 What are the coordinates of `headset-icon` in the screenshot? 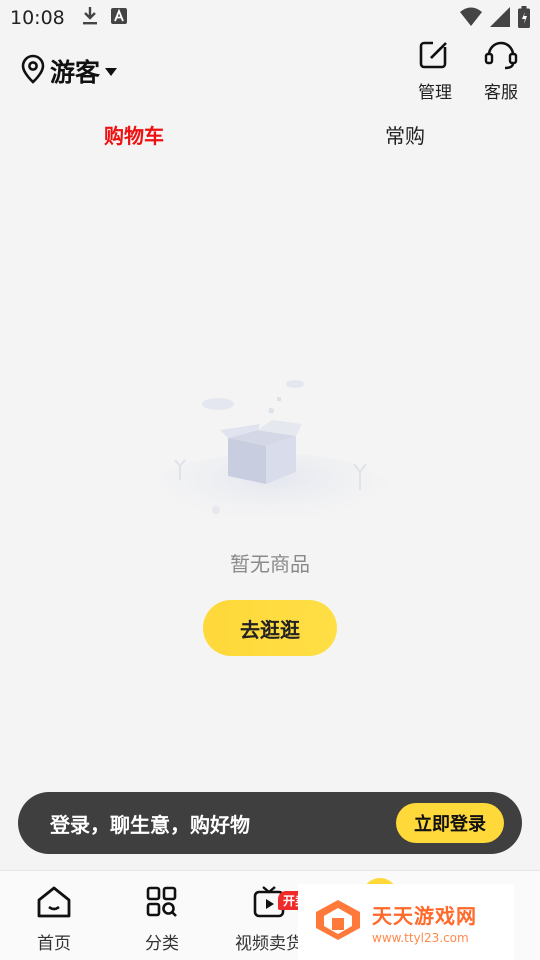 It's located at (501, 57).